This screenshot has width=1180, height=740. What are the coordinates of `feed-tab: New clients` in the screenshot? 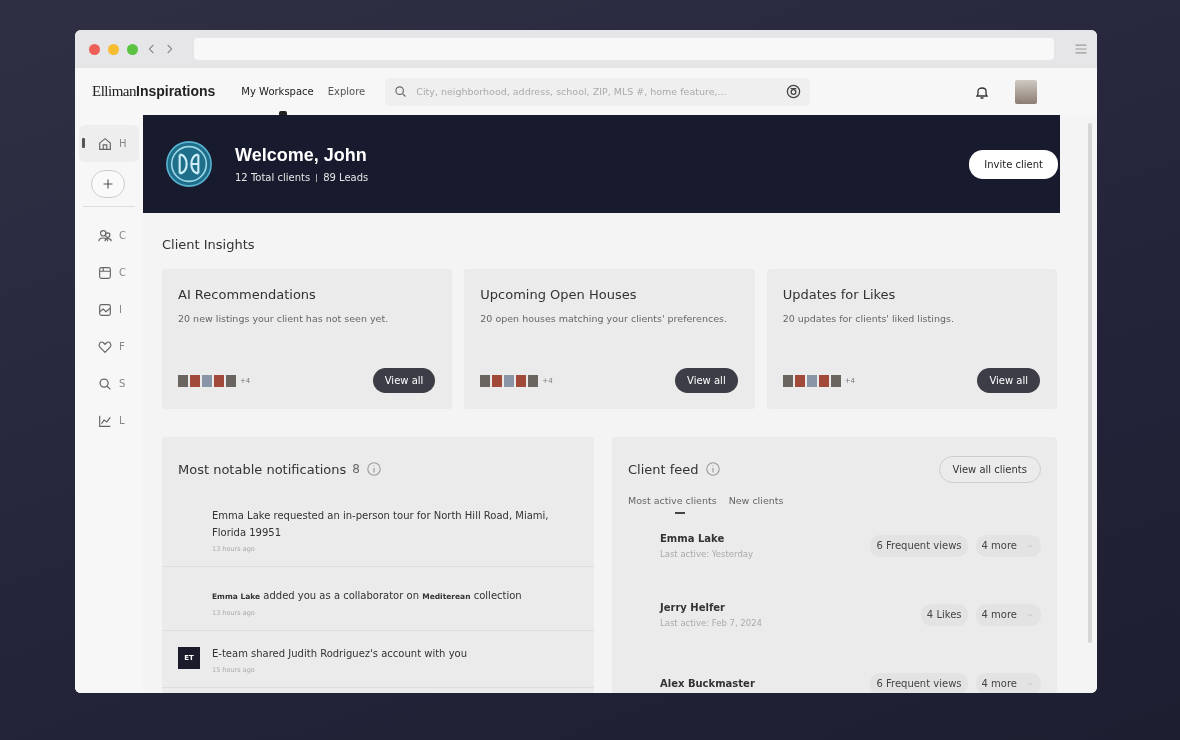 It's located at (756, 504).